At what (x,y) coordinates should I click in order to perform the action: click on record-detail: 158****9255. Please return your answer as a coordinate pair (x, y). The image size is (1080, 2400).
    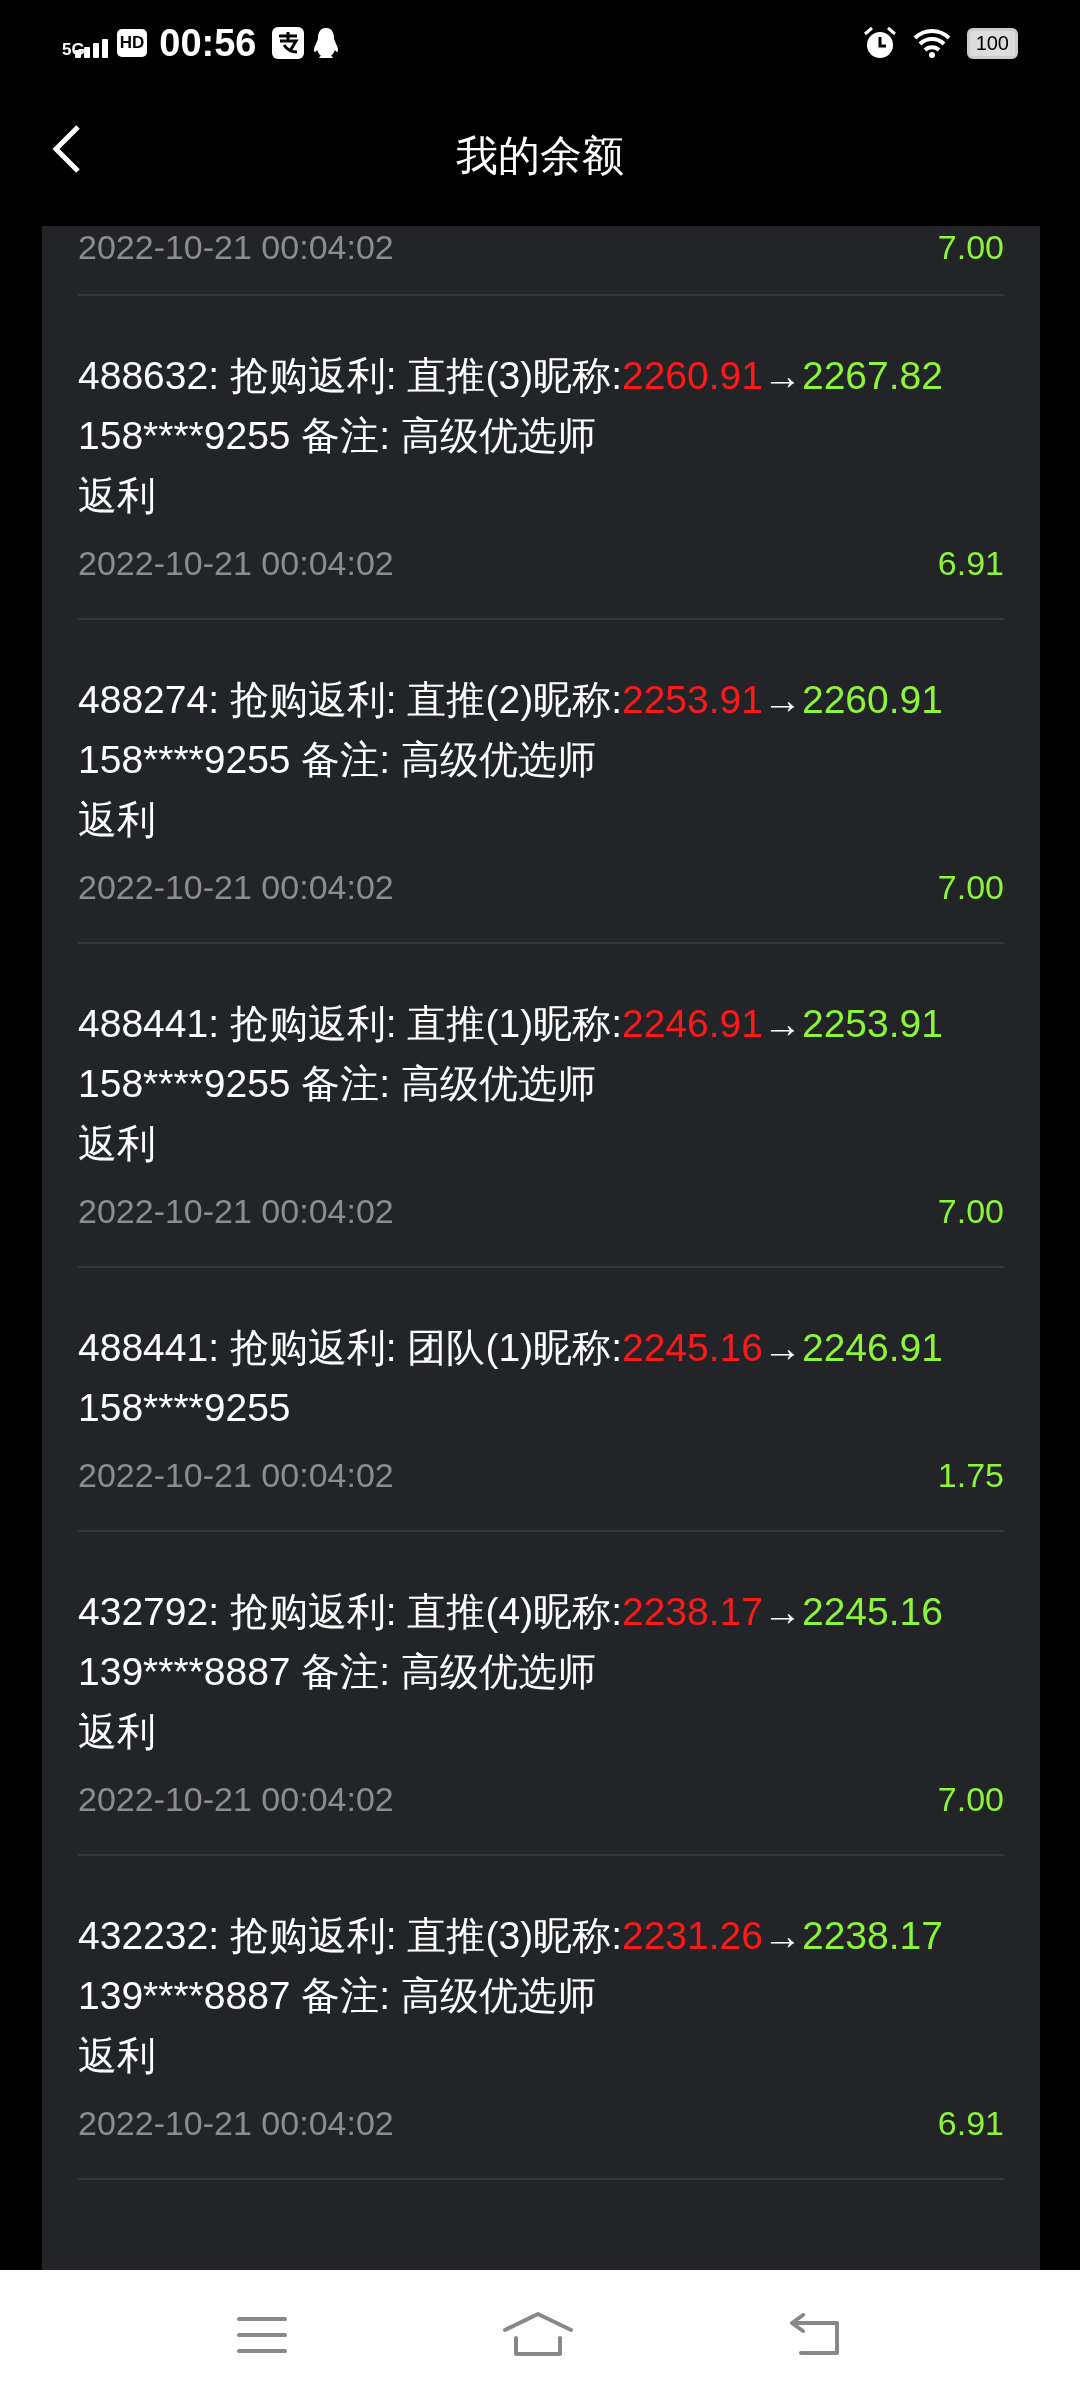
    Looking at the image, I should click on (185, 1408).